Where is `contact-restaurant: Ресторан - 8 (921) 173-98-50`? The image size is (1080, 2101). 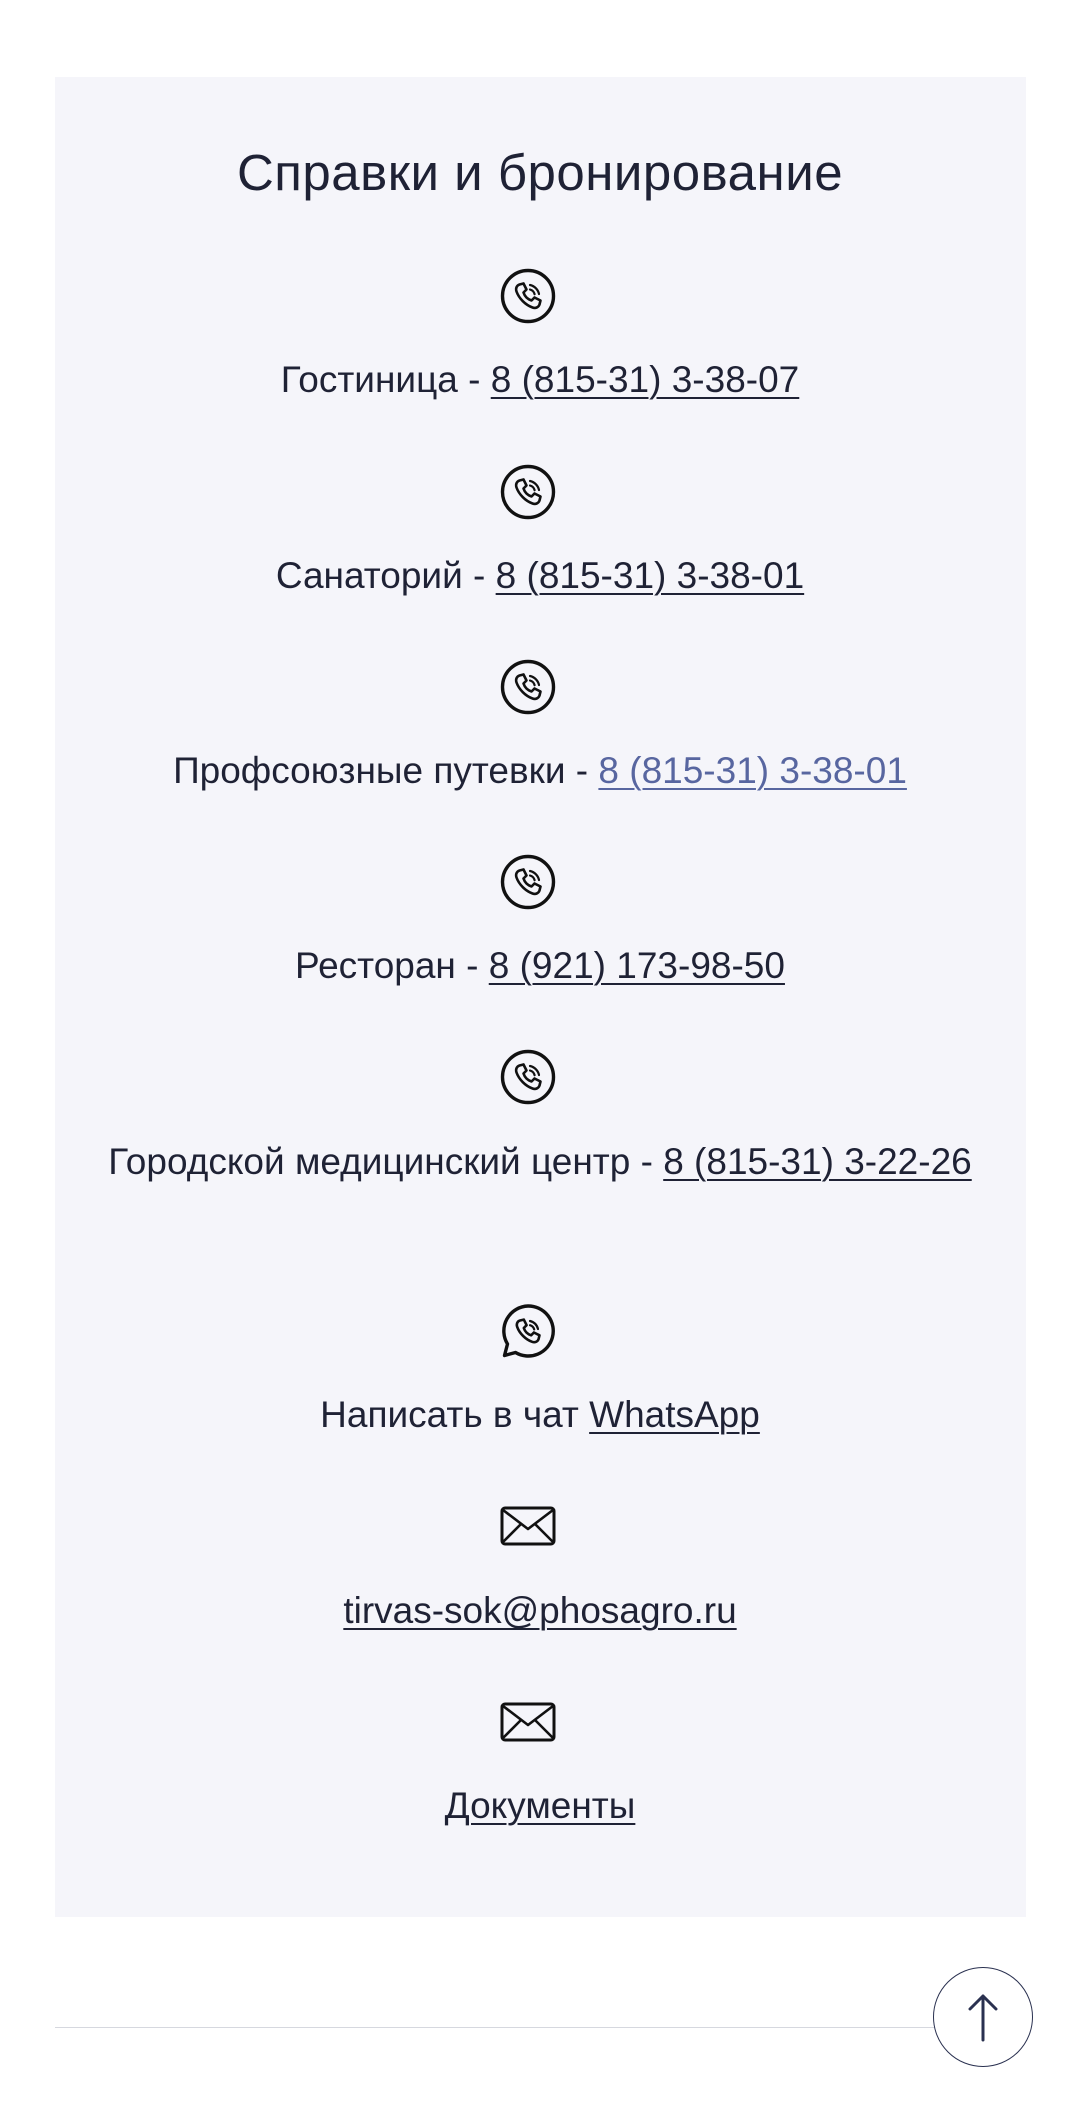
contact-restaurant: Ресторан - 8 (921) 173-98-50 is located at coordinates (540, 966).